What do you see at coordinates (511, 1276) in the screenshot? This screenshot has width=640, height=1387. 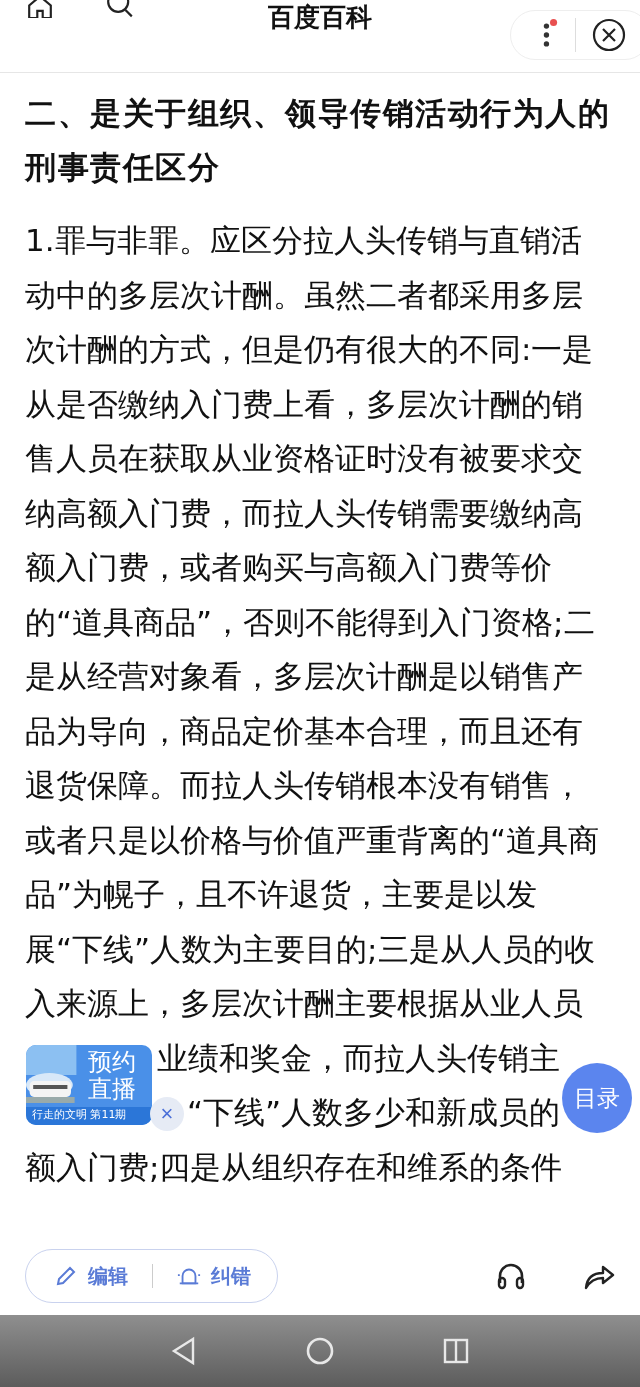 I see `headphones-icon` at bounding box center [511, 1276].